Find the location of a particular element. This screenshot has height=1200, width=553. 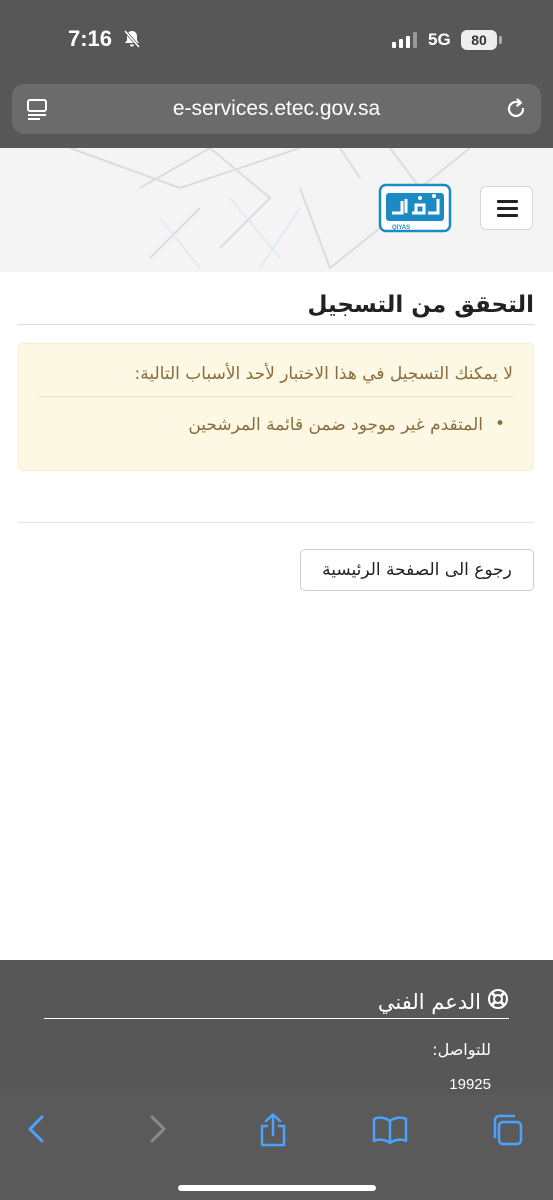

support-heading: الدعم الفني is located at coordinates (443, 1001).